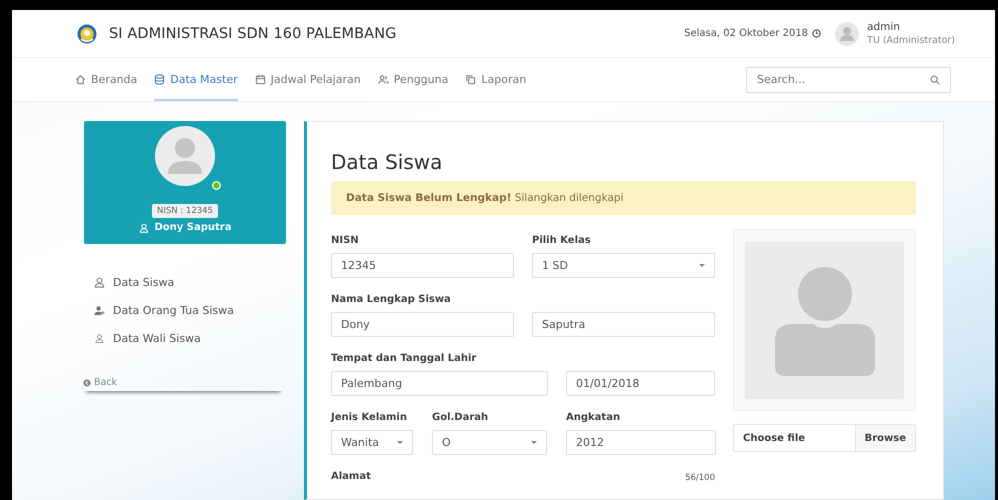  What do you see at coordinates (640, 383) in the screenshot?
I see `date-field: 01/01/2018` at bounding box center [640, 383].